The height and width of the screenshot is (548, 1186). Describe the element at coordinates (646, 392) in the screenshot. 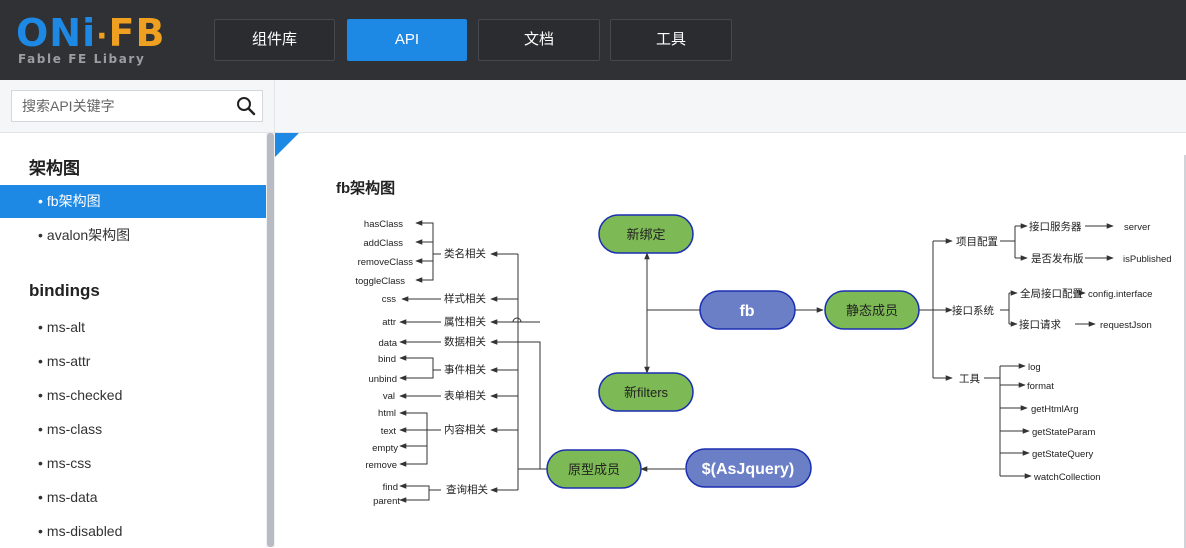

I see `node-new-filters-label: 新filters` at that location.